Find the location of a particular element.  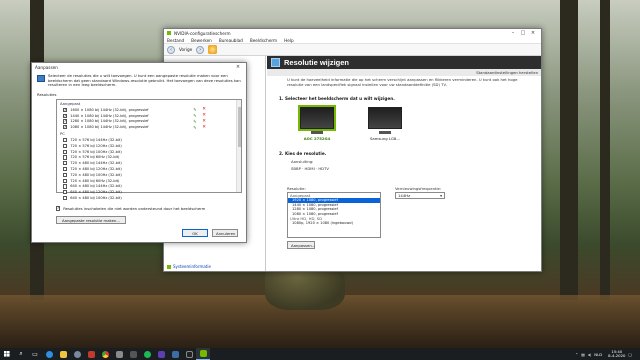

task-view-icon: ▭ is located at coordinates (35, 354).